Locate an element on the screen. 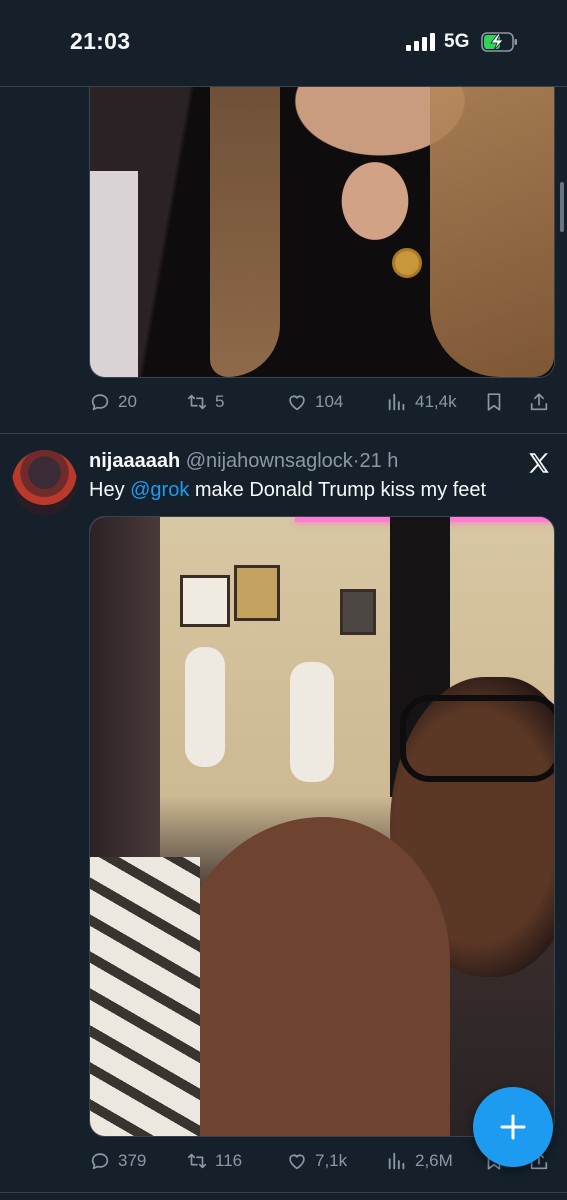 The image size is (567, 1200). network-label: 5G is located at coordinates (457, 41).